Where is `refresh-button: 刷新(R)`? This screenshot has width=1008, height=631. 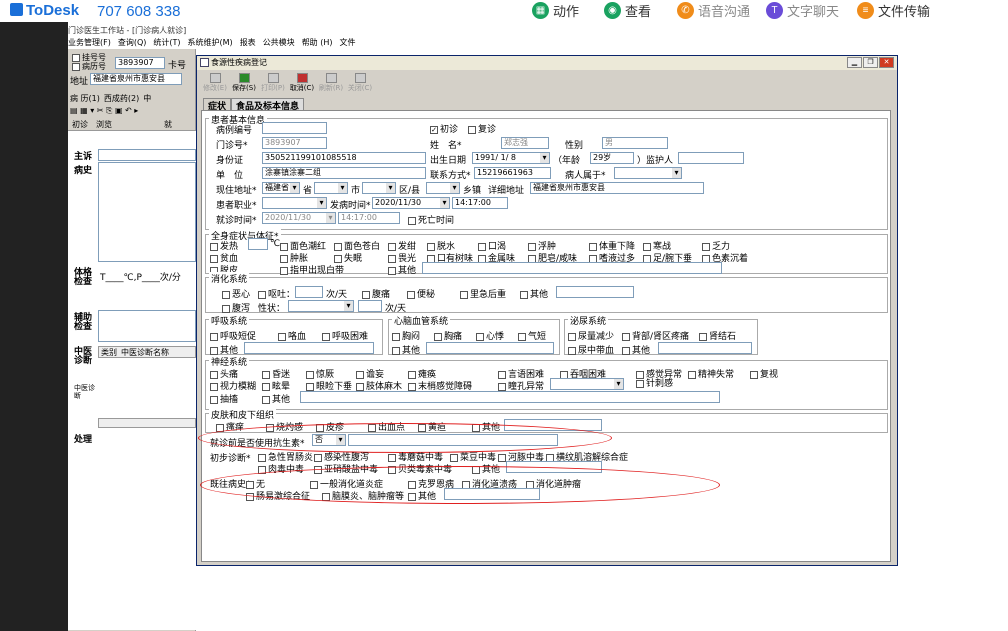 refresh-button: 刷新(R) is located at coordinates (331, 83).